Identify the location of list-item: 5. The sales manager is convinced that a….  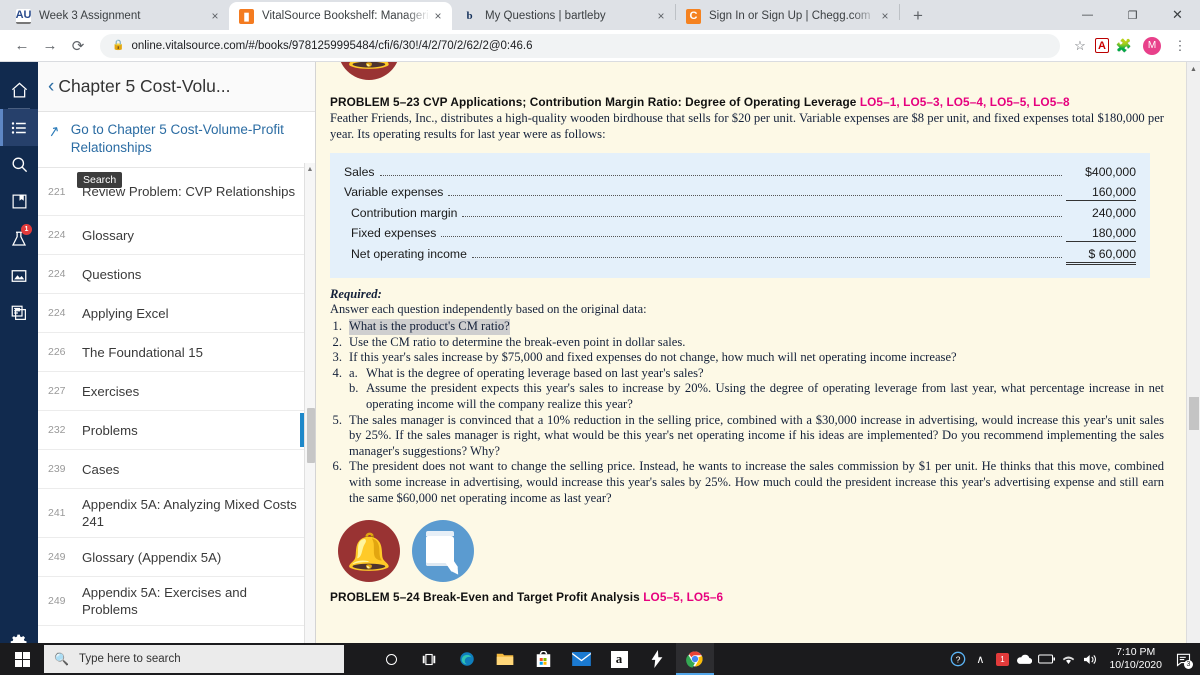
(747, 436).